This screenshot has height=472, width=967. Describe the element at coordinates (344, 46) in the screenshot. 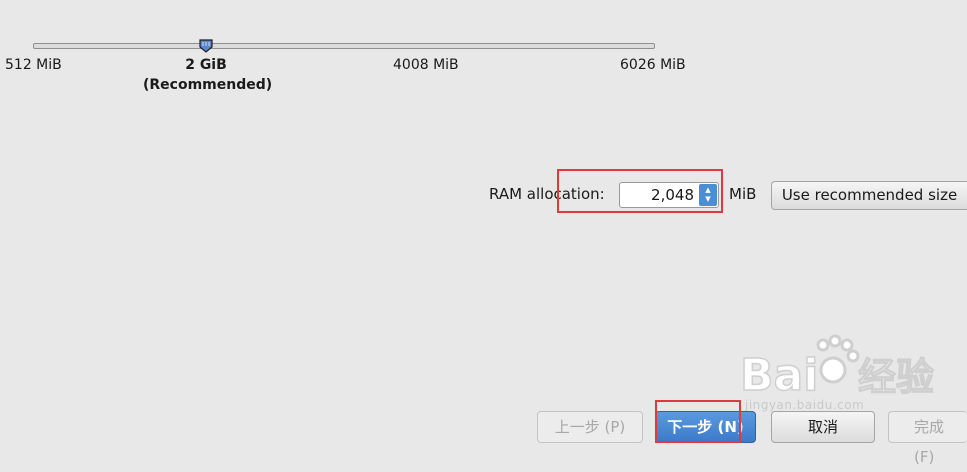

I see `memory-slider-track` at that location.